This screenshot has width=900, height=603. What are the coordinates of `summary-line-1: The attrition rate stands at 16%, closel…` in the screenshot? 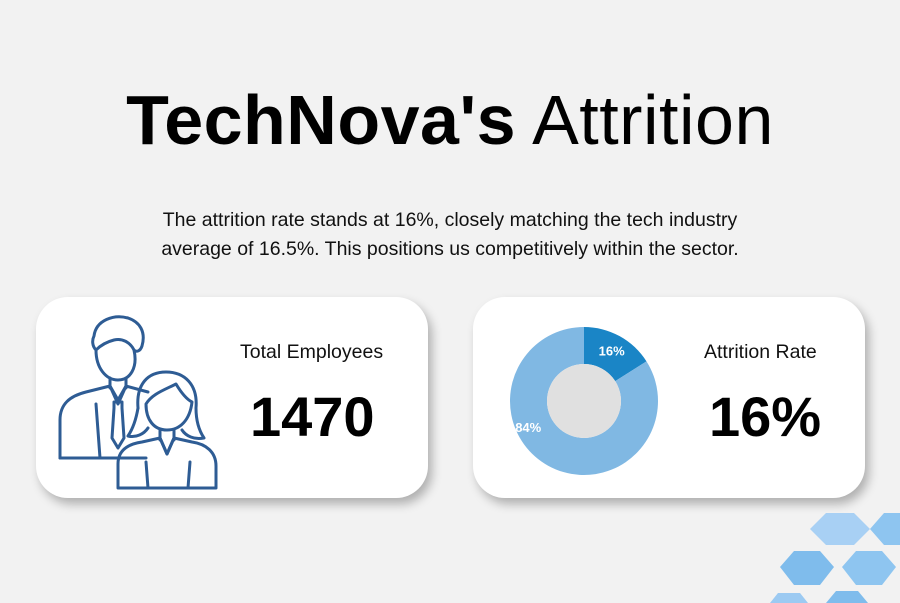 It's located at (450, 220).